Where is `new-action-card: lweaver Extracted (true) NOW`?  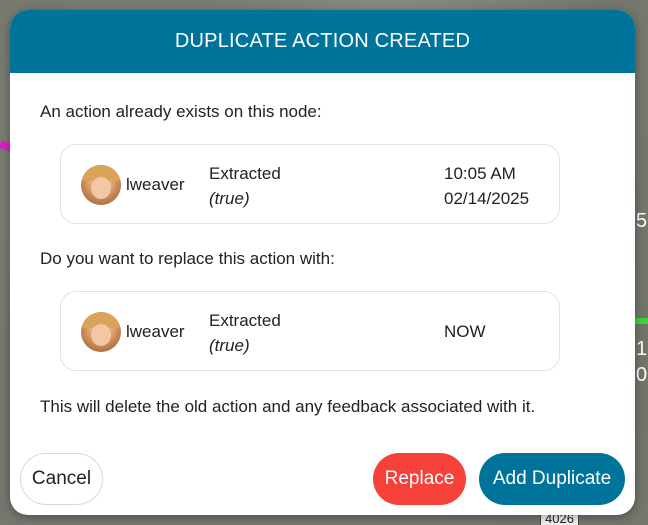
new-action-card: lweaver Extracted (true) NOW is located at coordinates (310, 331).